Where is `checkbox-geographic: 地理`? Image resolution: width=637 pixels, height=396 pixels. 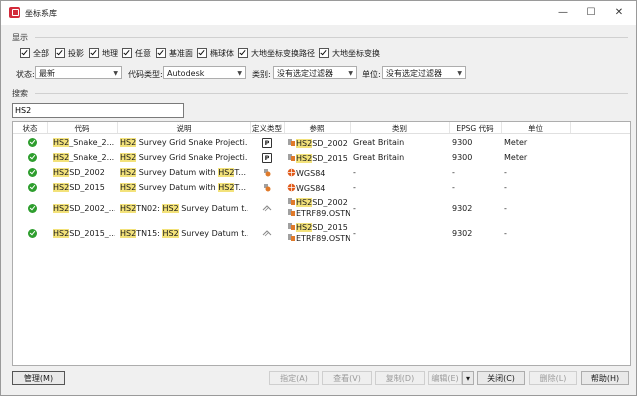 checkbox-geographic: 地理 is located at coordinates (103, 53).